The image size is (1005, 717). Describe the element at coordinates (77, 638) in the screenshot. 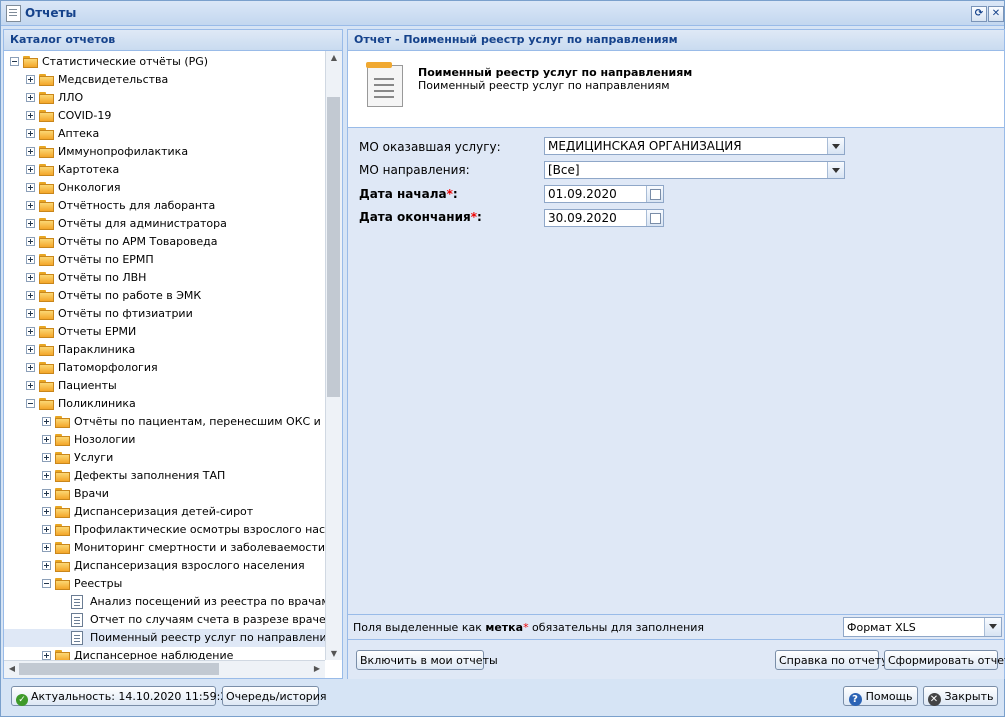

I see `report-doc-icon` at that location.